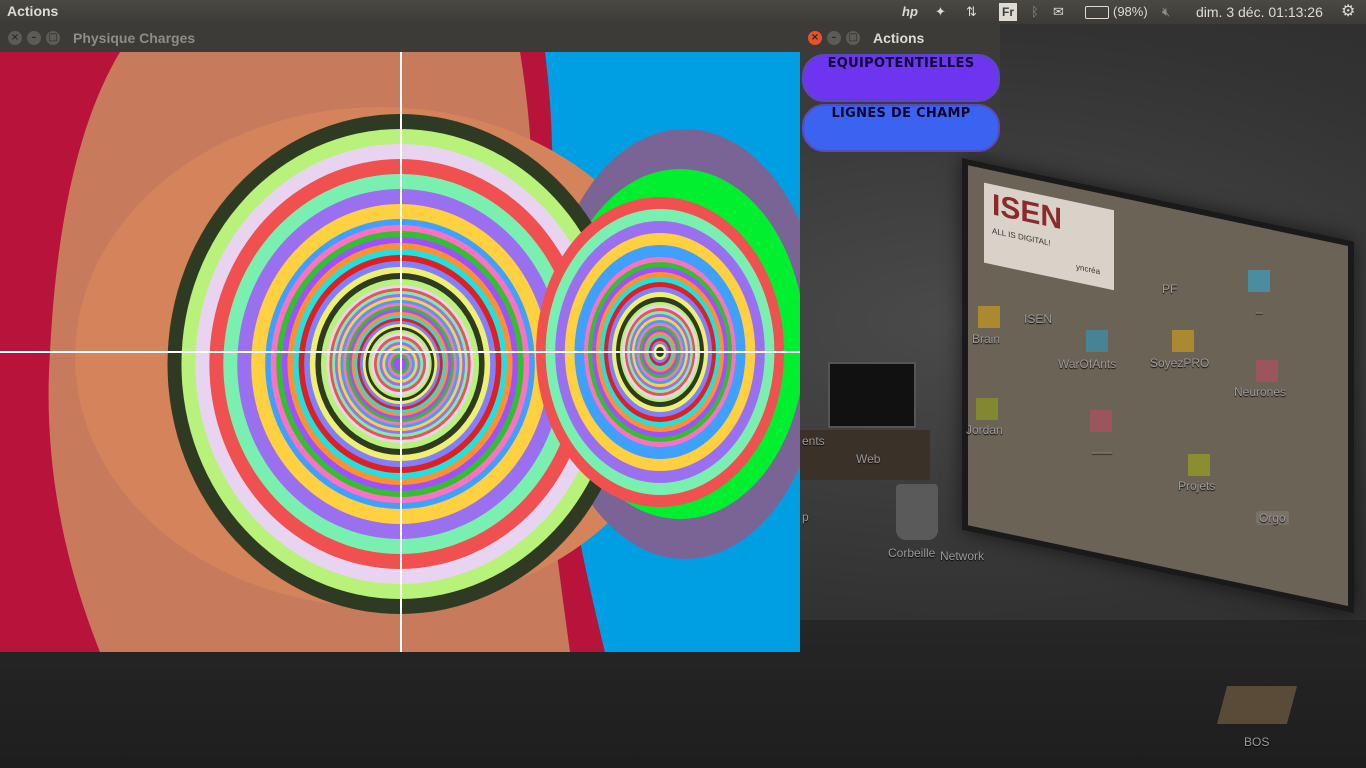  I want to click on desktop-label-orgo: Orgo, so click(1272, 518).